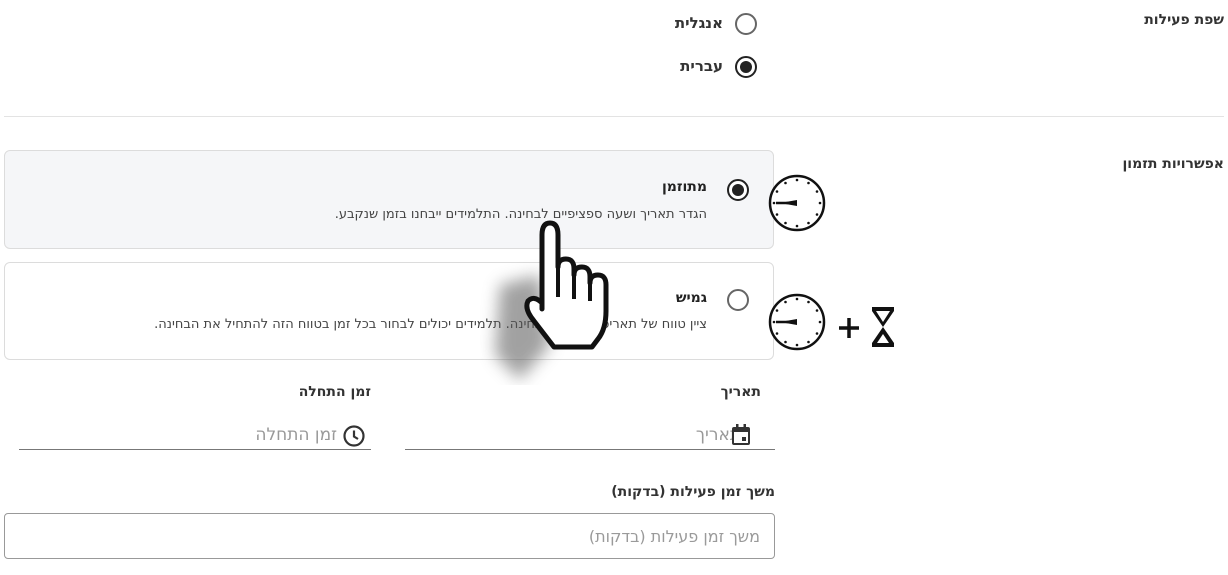 This screenshot has height=575, width=1228. I want to click on radio-flexible, so click(738, 300).